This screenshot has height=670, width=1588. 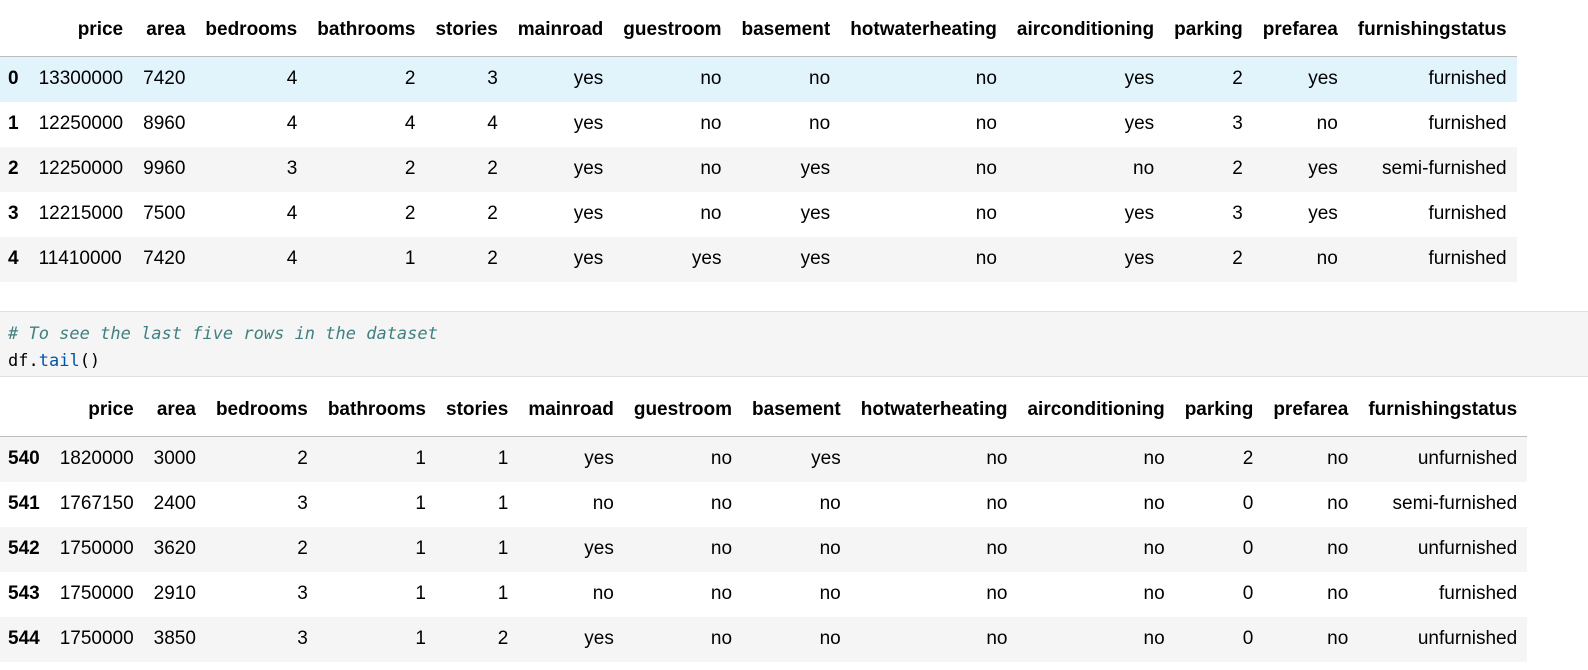 What do you see at coordinates (164, 168) in the screenshot?
I see `cell-area: 9960` at bounding box center [164, 168].